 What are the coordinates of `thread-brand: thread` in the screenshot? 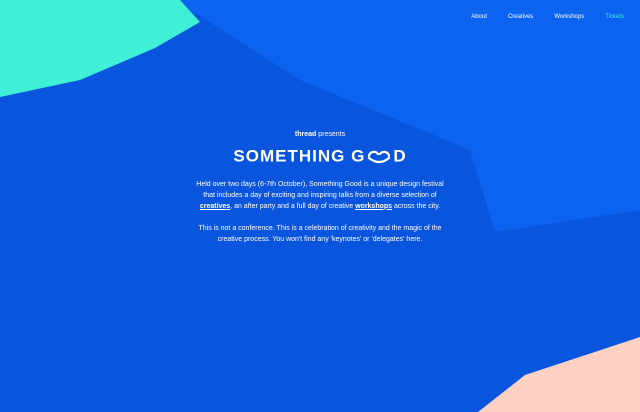 It's located at (305, 134).